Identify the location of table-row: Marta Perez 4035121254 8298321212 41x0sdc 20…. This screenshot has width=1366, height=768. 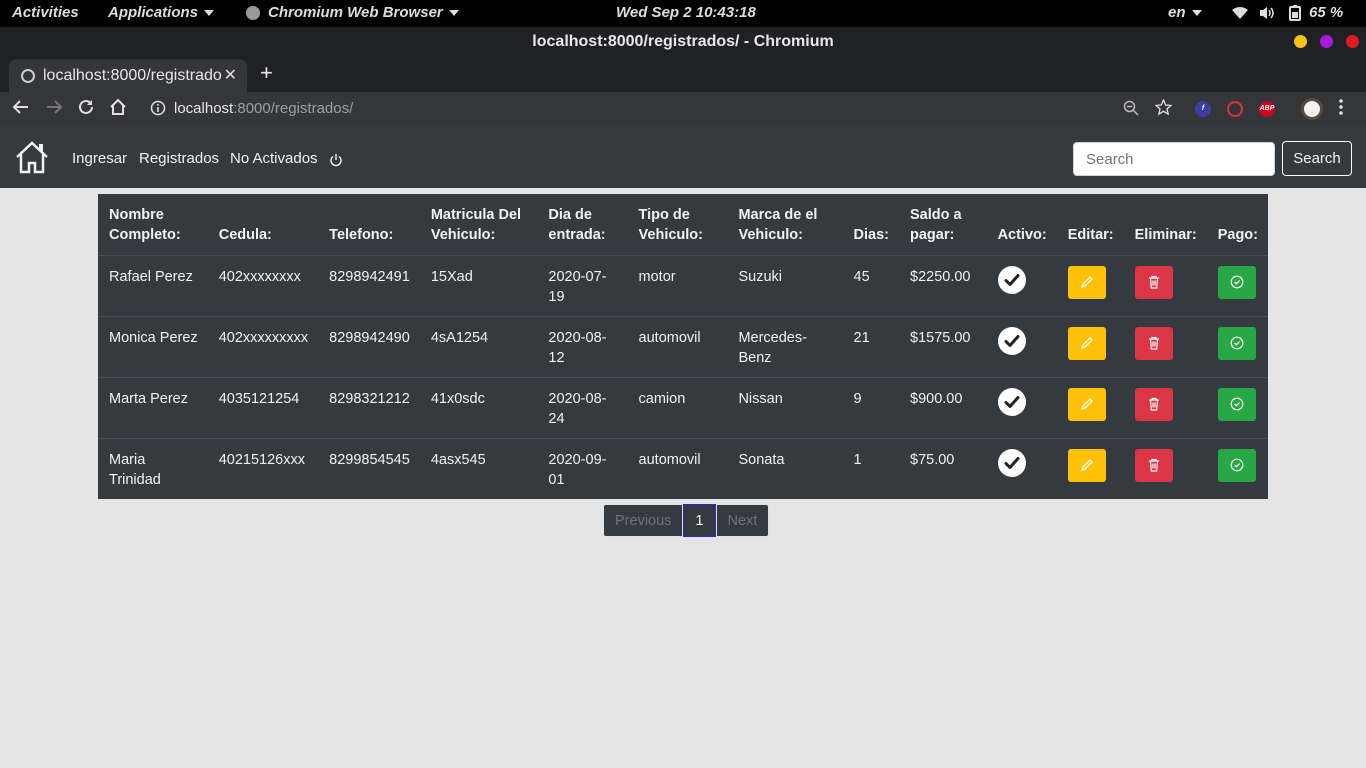
(683, 407).